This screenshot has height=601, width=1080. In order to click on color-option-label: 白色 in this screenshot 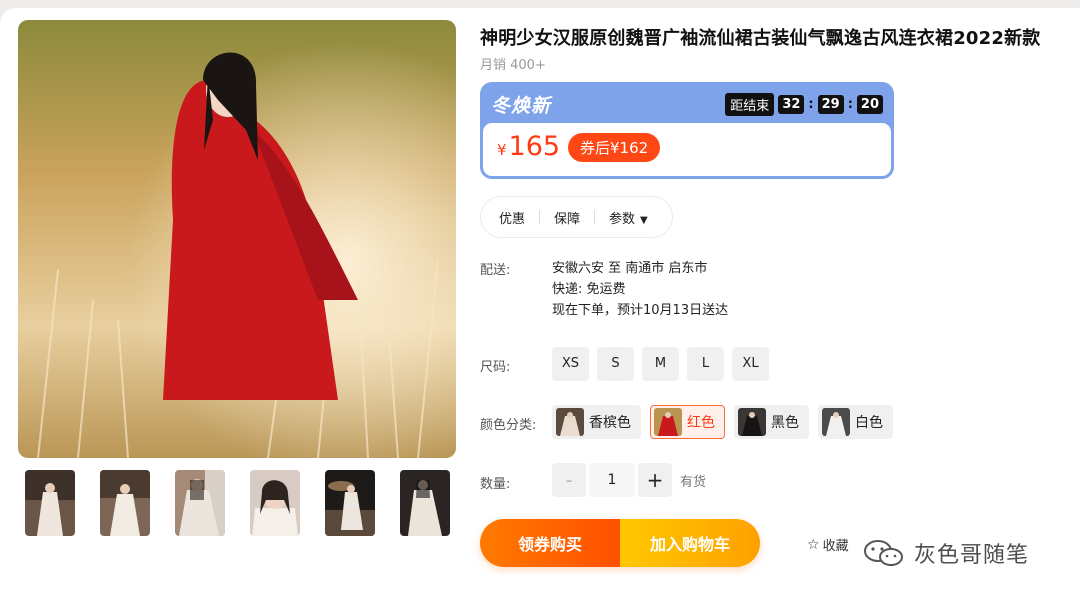, I will do `click(869, 423)`.